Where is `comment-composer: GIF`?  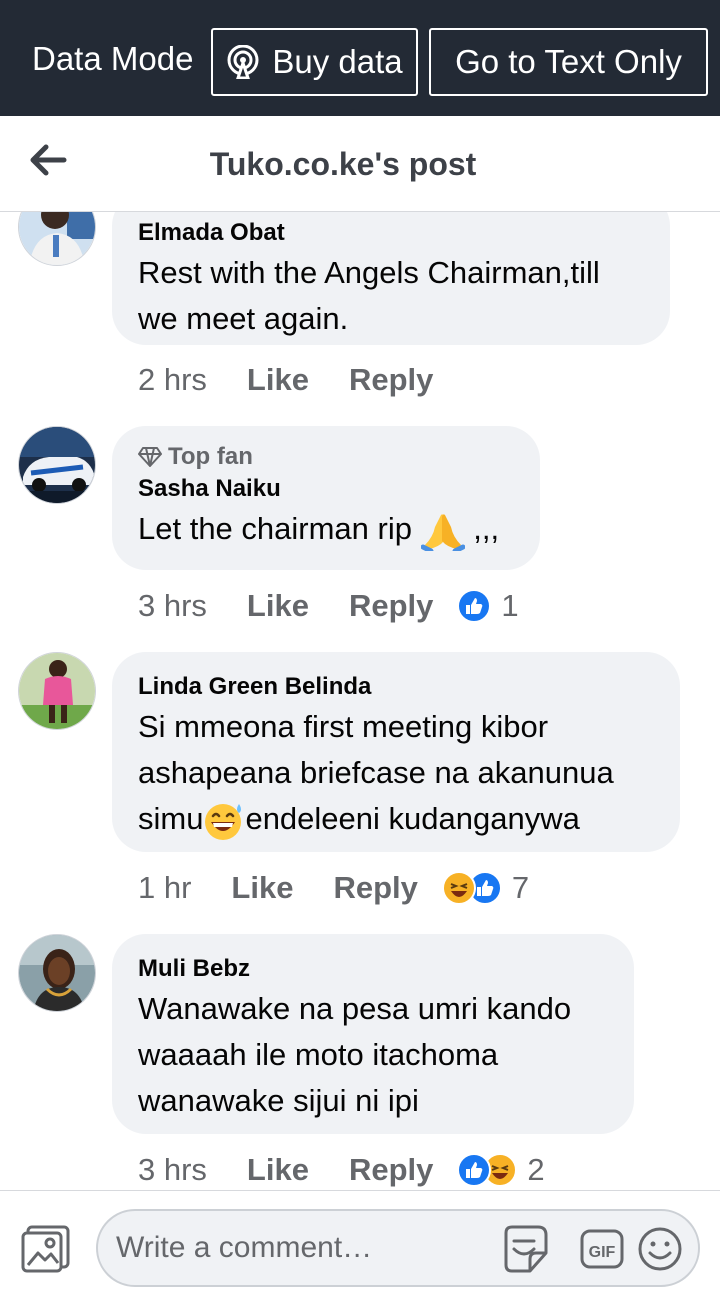
comment-composer: GIF is located at coordinates (360, 1245).